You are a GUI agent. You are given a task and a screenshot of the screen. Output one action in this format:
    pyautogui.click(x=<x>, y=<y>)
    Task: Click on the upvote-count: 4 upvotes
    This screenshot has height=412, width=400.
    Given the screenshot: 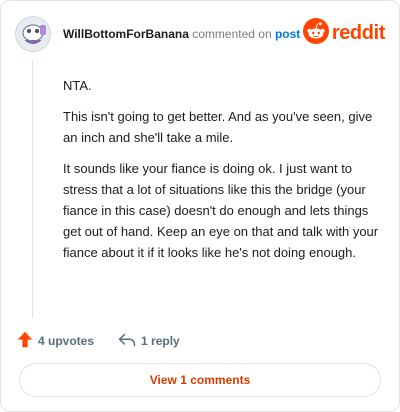 What is the action you would take?
    pyautogui.click(x=66, y=341)
    